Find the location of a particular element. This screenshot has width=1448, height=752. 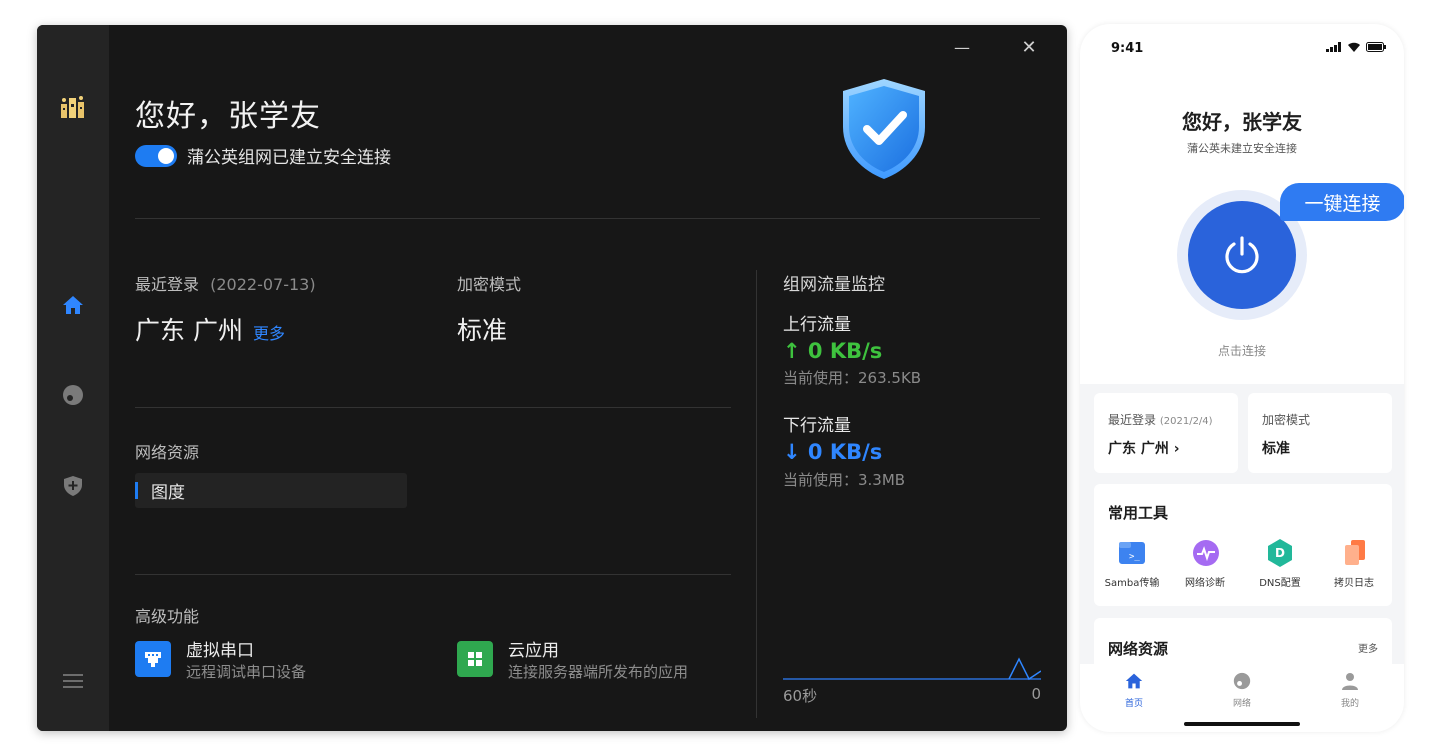

download-label: 下行流量 is located at coordinates (817, 426).